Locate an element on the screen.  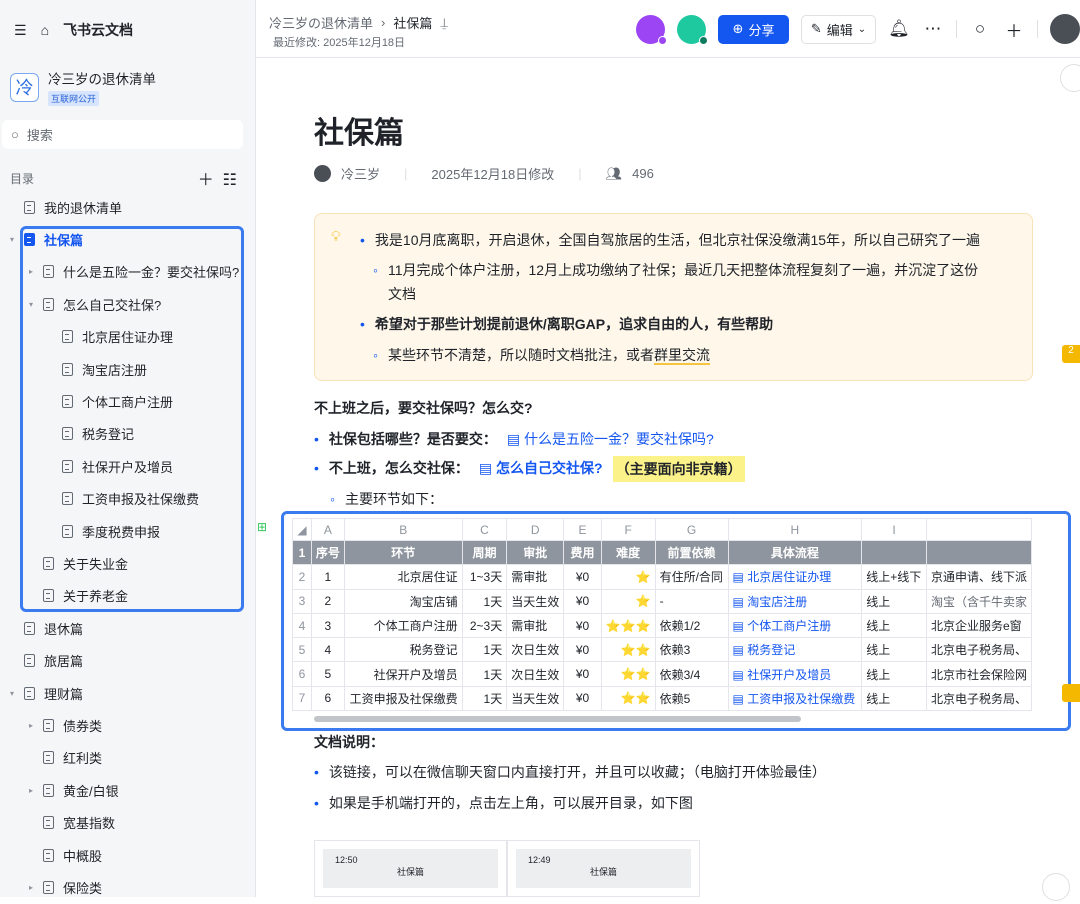
header-cell: 环节 is located at coordinates (403, 552).